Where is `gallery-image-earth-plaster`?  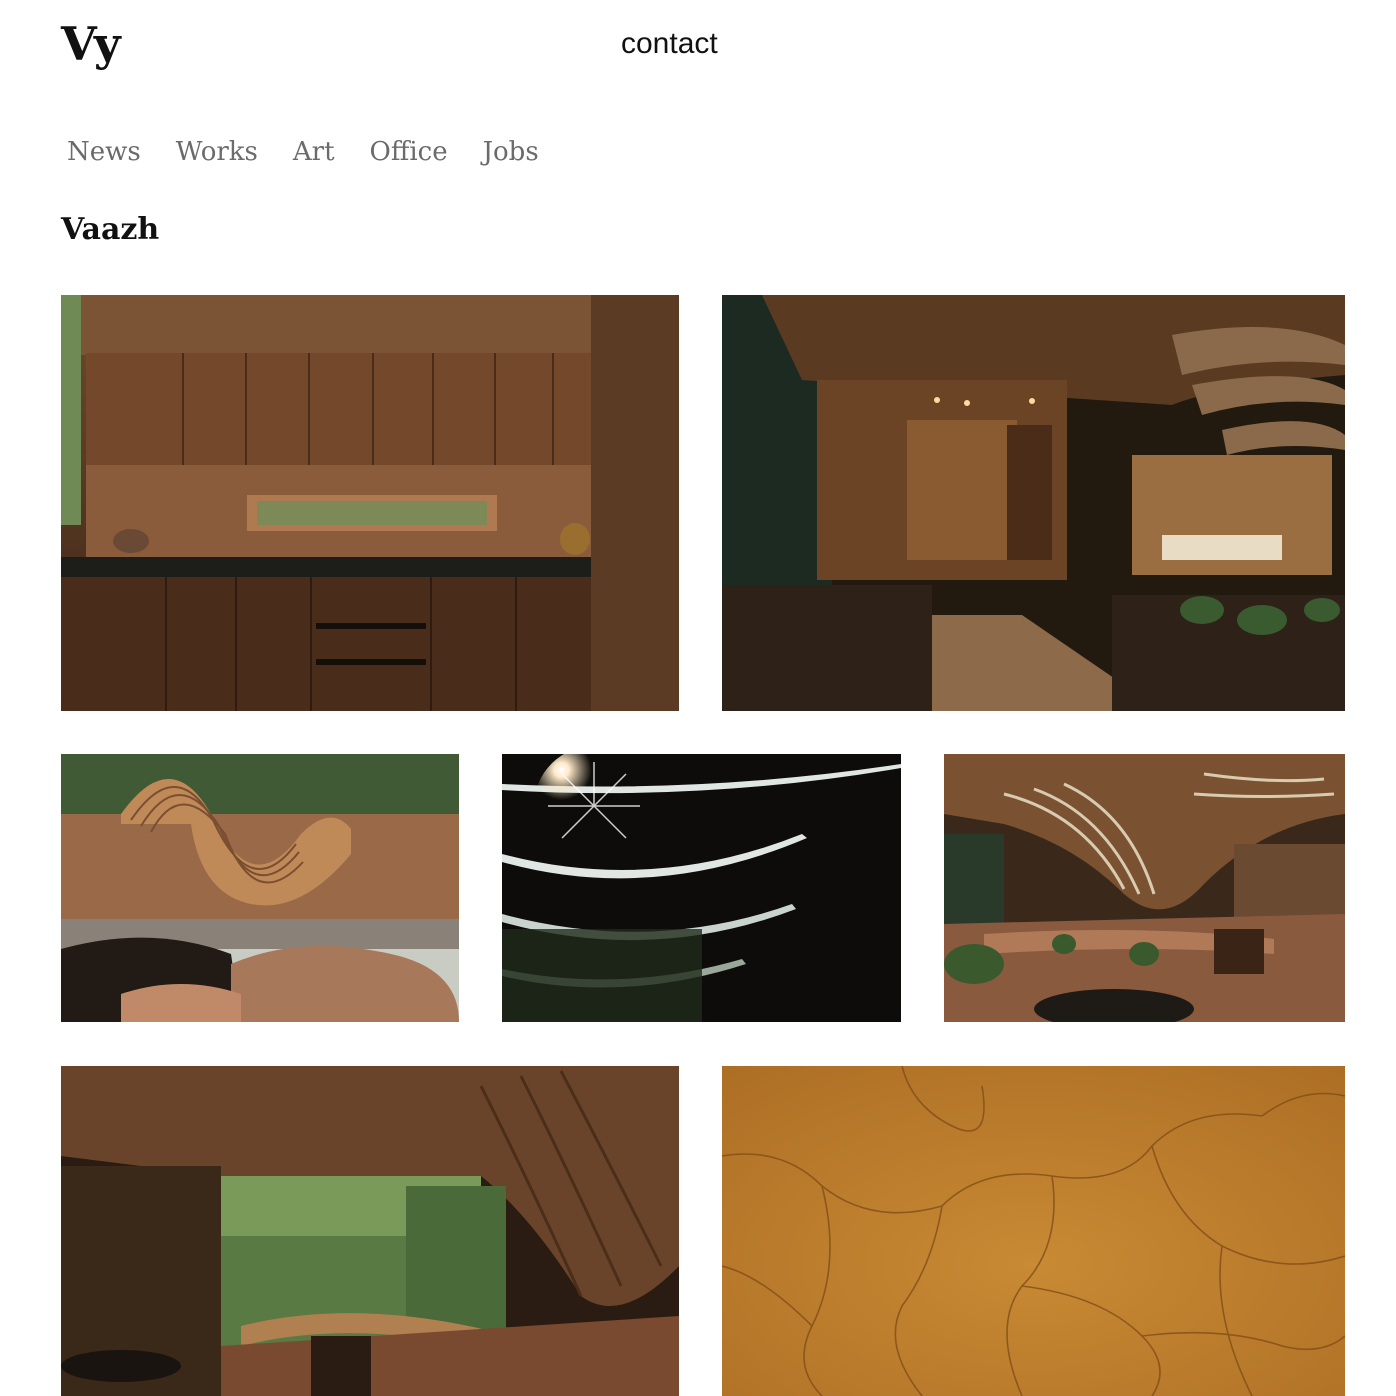
gallery-image-earth-plaster is located at coordinates (1033, 1231).